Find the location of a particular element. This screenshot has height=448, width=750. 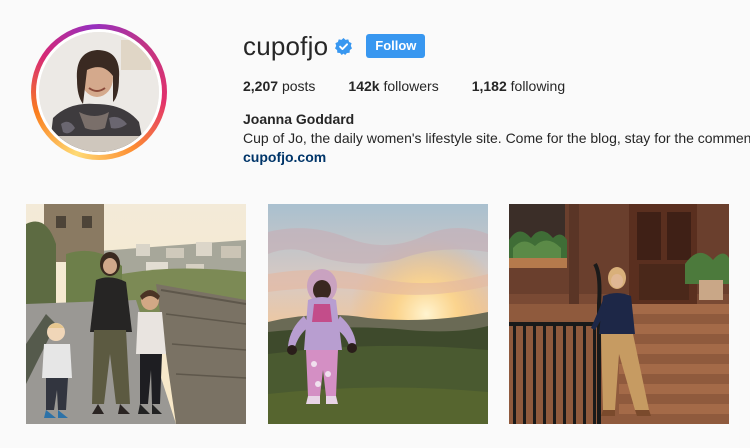

follow-button: Follow is located at coordinates (396, 46).